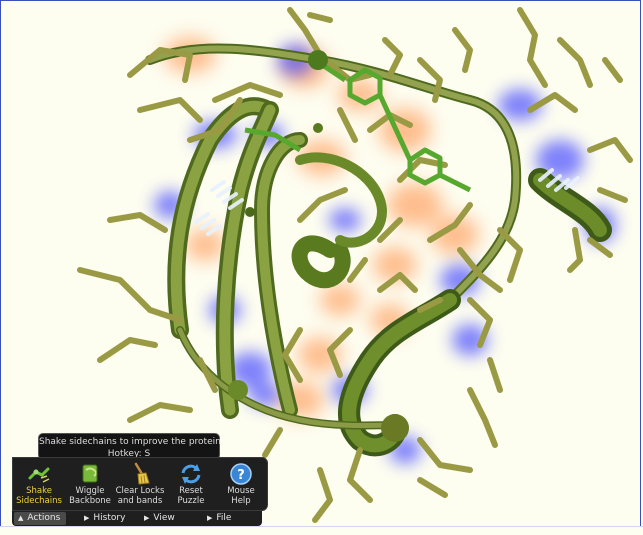 This screenshot has width=643, height=535. What do you see at coordinates (90, 491) in the screenshot?
I see `tool-label-line-1: Wiggle` at bounding box center [90, 491].